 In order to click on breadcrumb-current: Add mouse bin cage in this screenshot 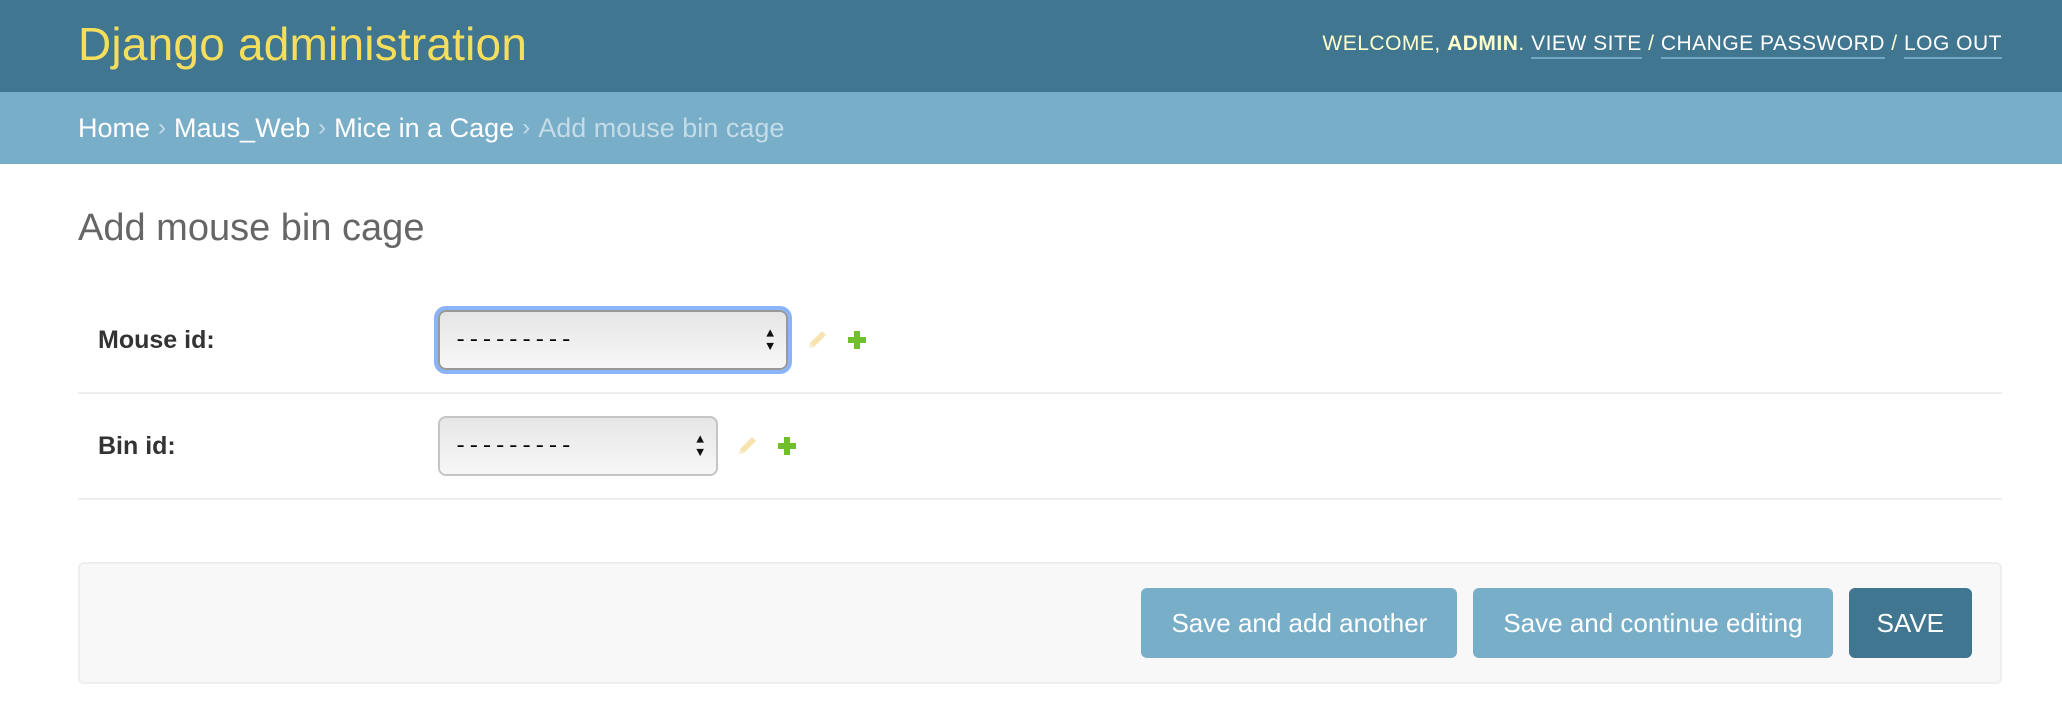, I will do `click(661, 127)`.